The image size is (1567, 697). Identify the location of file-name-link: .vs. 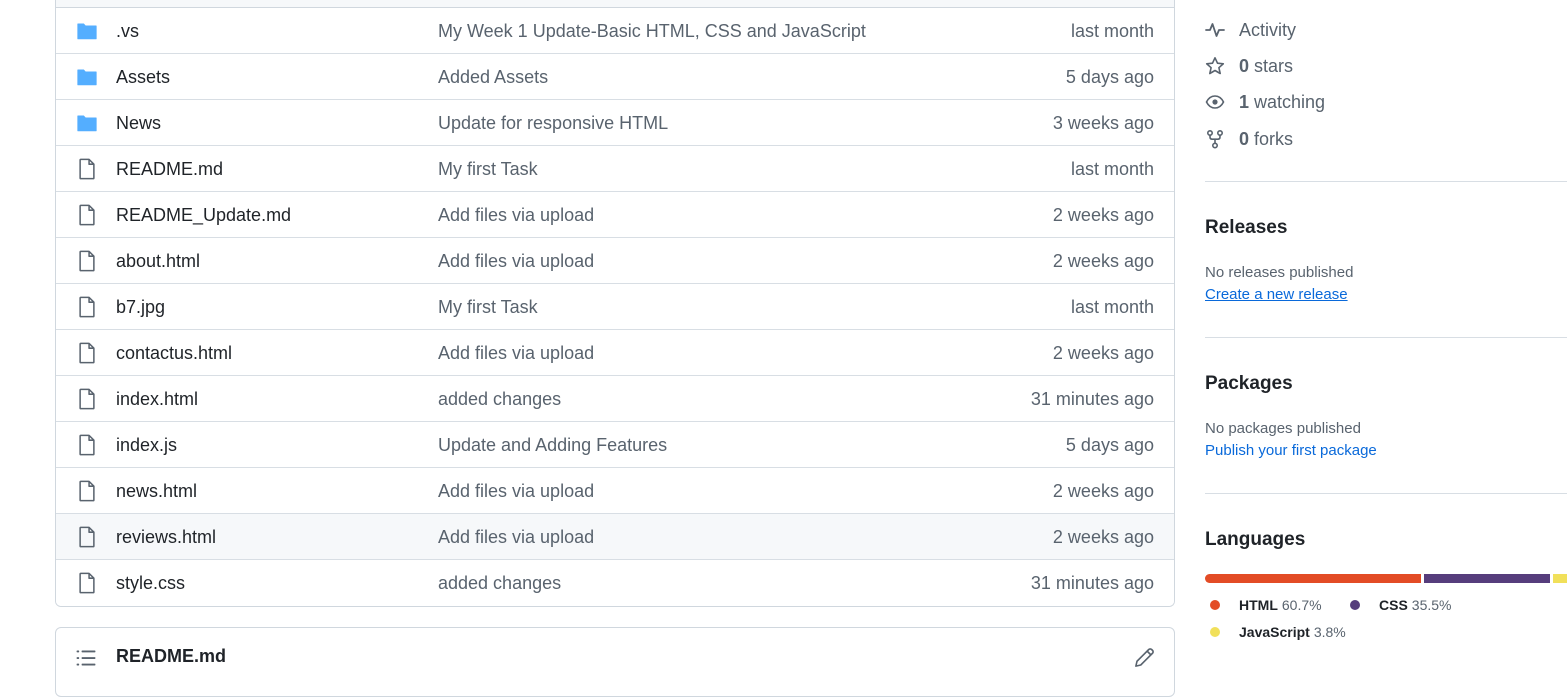
(127, 31).